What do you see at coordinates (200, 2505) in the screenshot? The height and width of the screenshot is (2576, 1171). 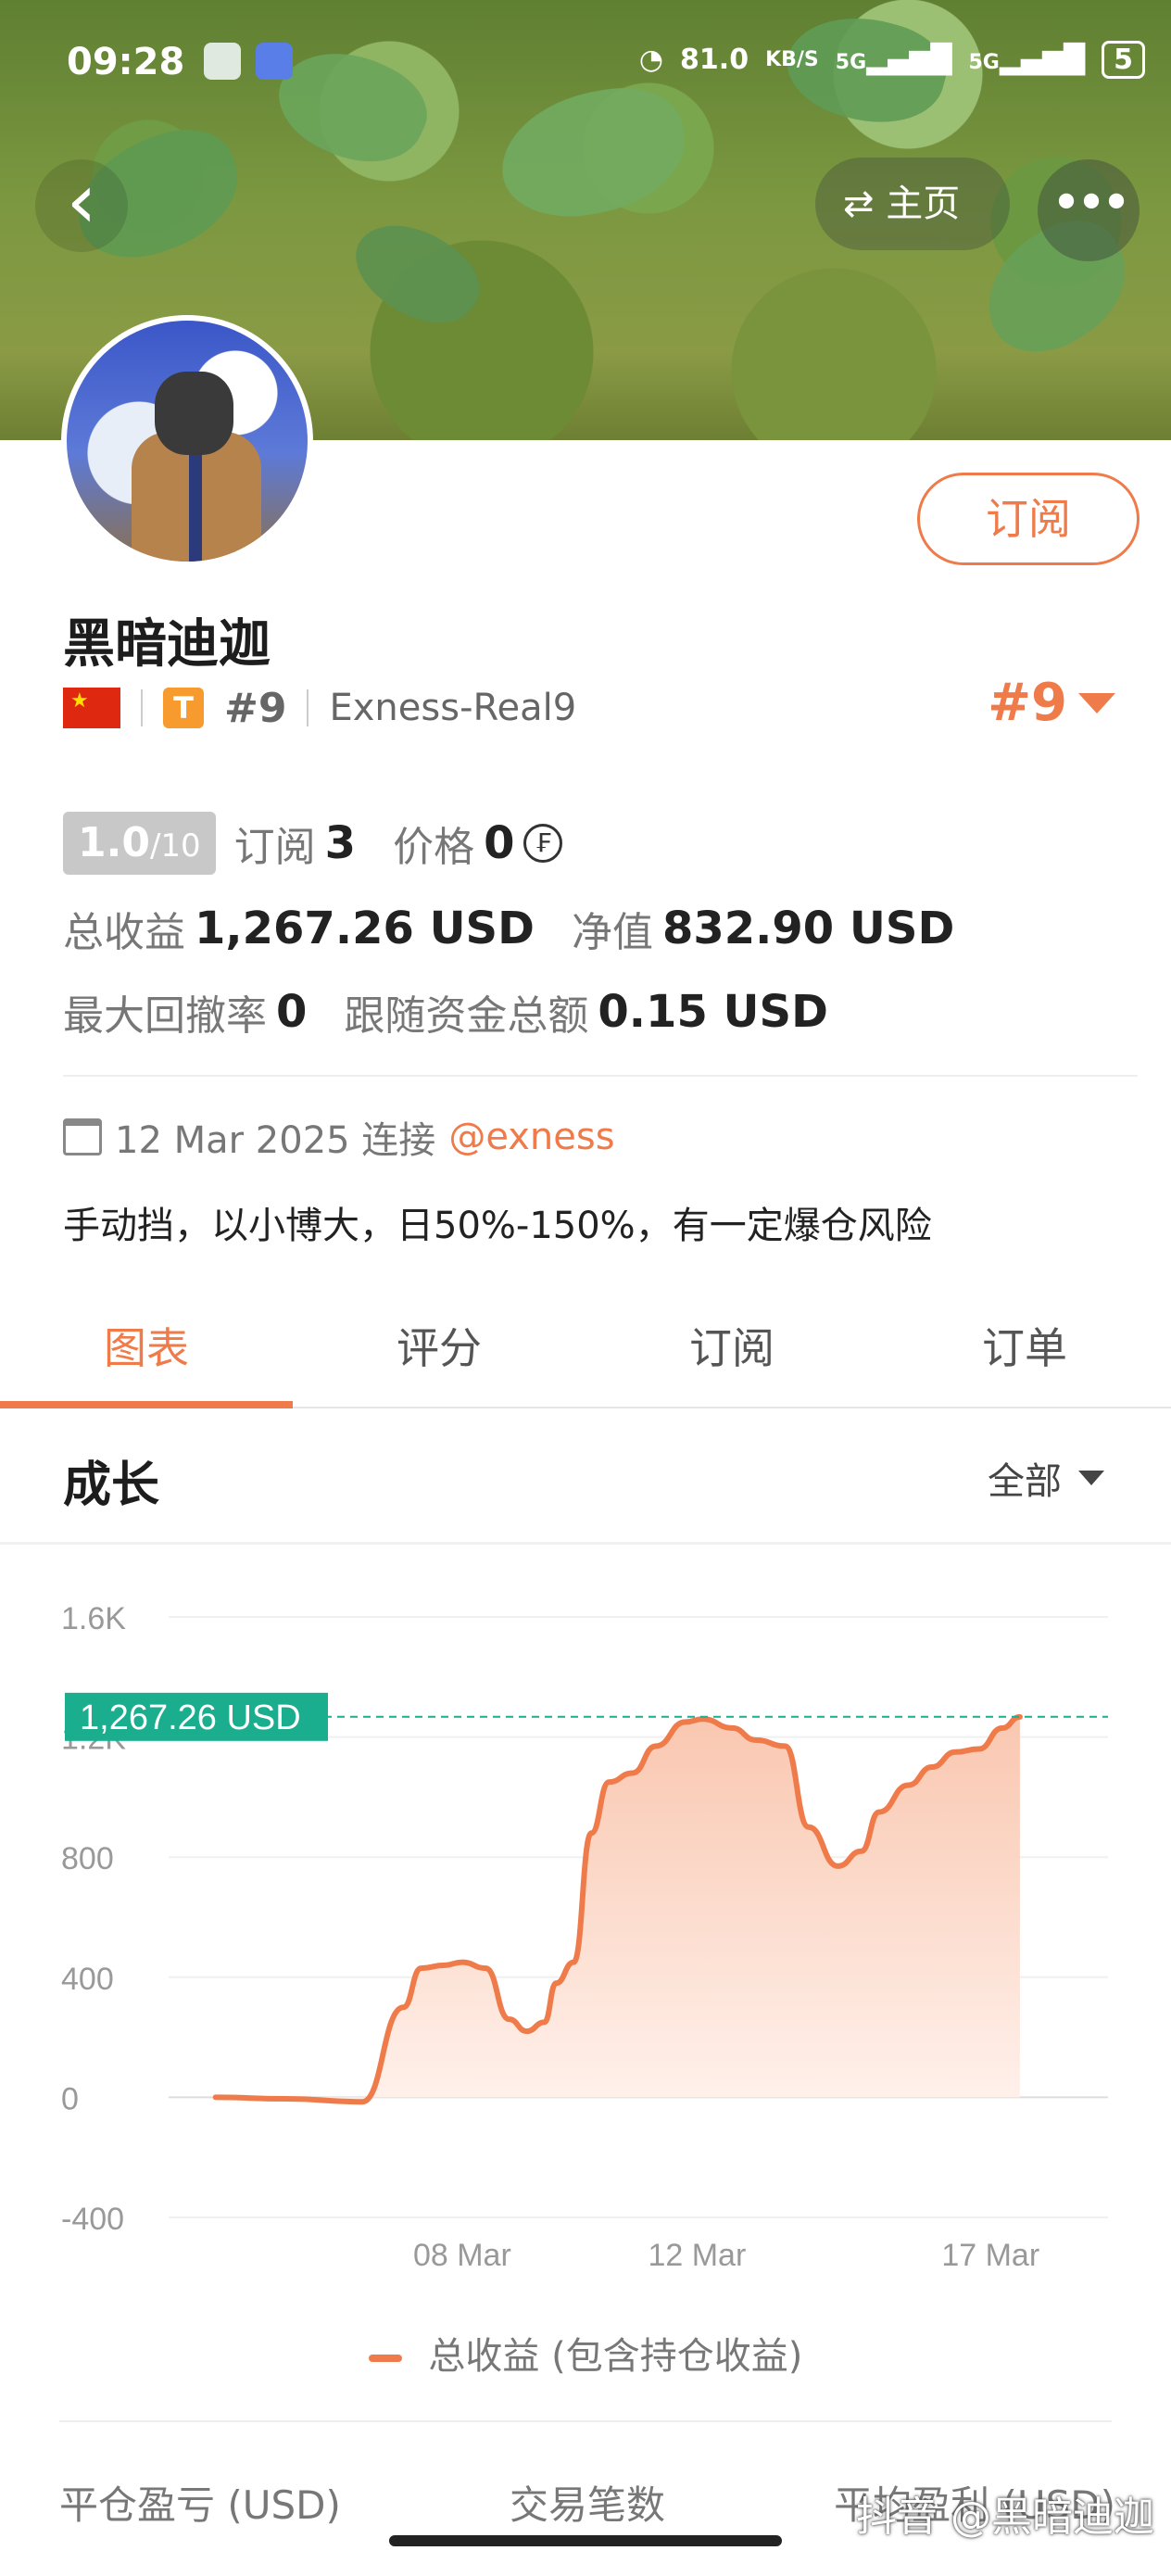 I see `closed-pnl-header: 平仓盈亏 (USD)` at bounding box center [200, 2505].